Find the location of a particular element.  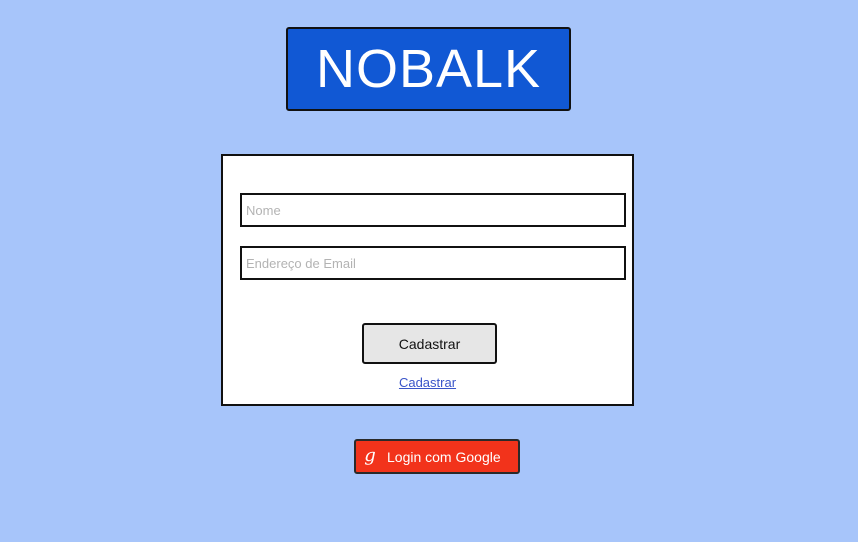

cadastrar-button-label: Cadastrar is located at coordinates (429, 343).